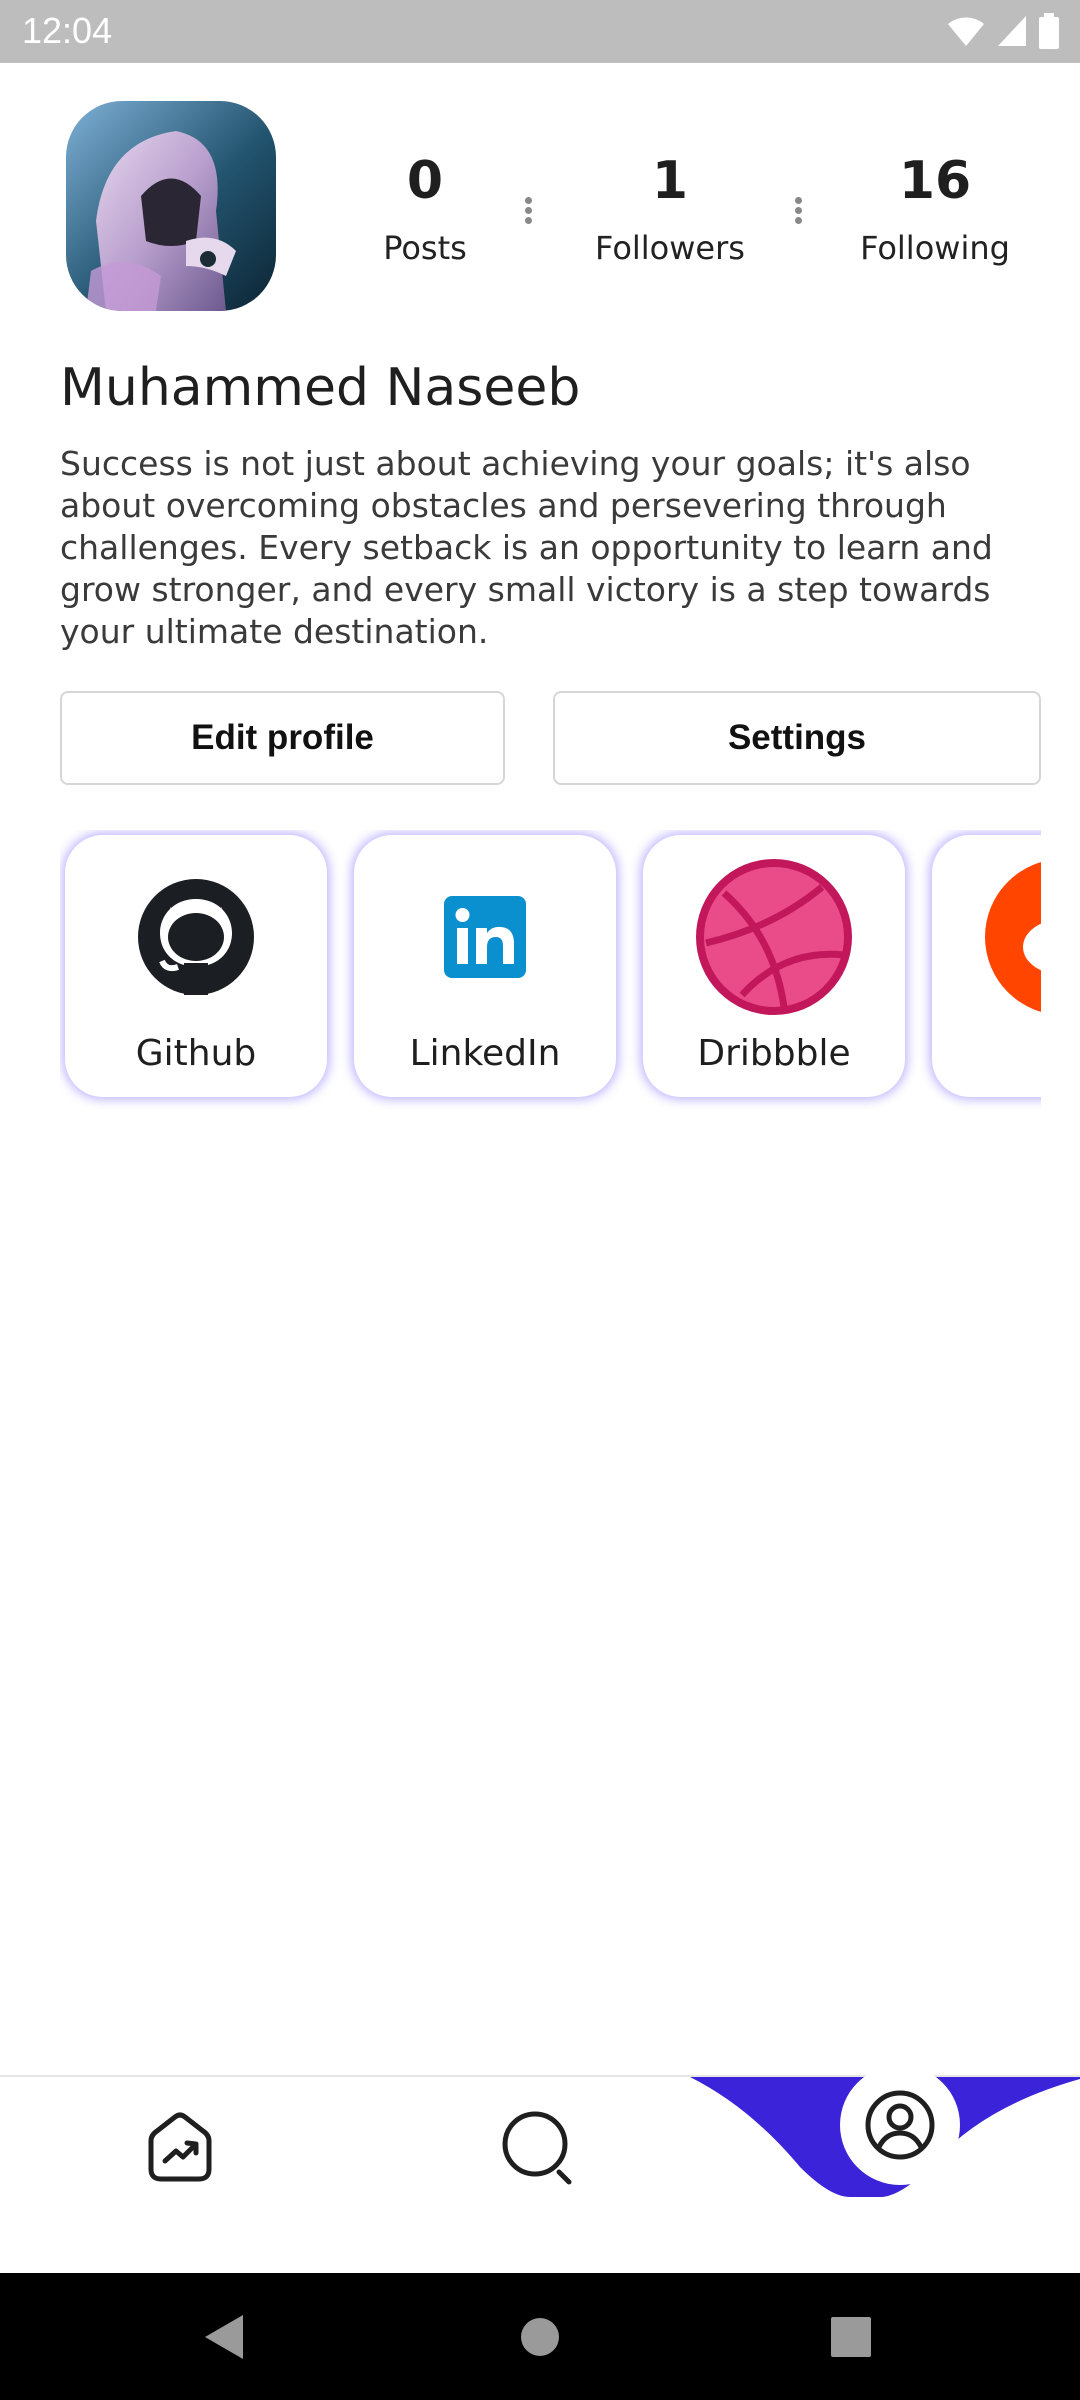 The image size is (1080, 2400). Describe the element at coordinates (670, 248) in the screenshot. I see `stat-label: Followers` at that location.